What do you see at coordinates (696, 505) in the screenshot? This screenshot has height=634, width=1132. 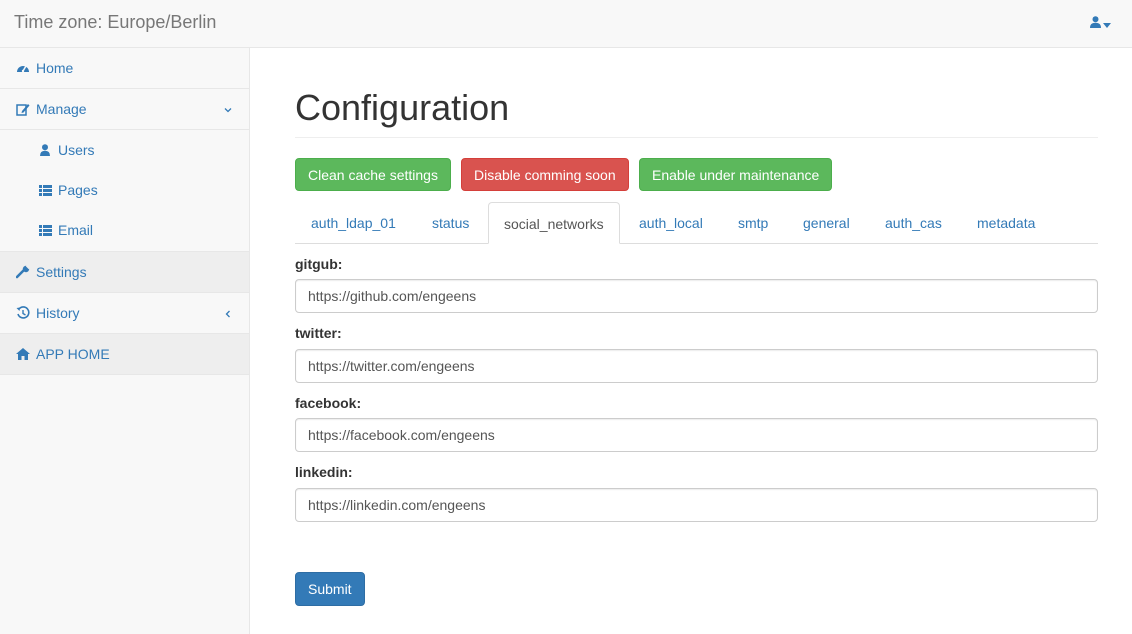 I see `linkedin-field` at bounding box center [696, 505].